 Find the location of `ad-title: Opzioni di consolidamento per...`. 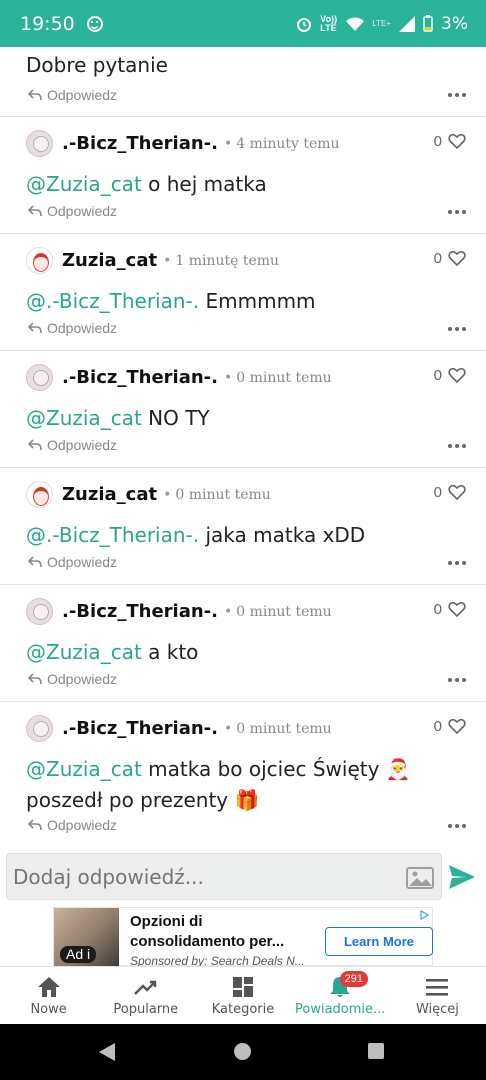

ad-title: Opzioni di consolidamento per... is located at coordinates (220, 932).